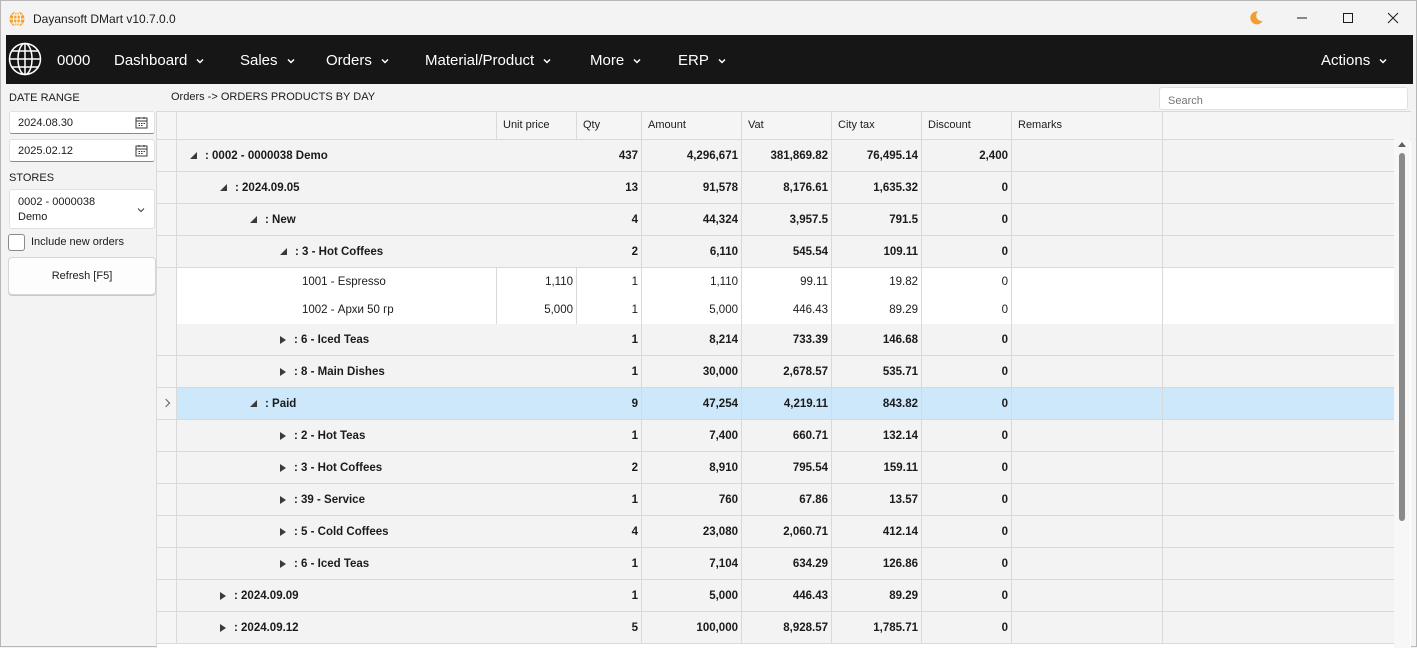 This screenshot has height=648, width=1417. What do you see at coordinates (358, 60) in the screenshot?
I see `nav-orders: Orders` at bounding box center [358, 60].